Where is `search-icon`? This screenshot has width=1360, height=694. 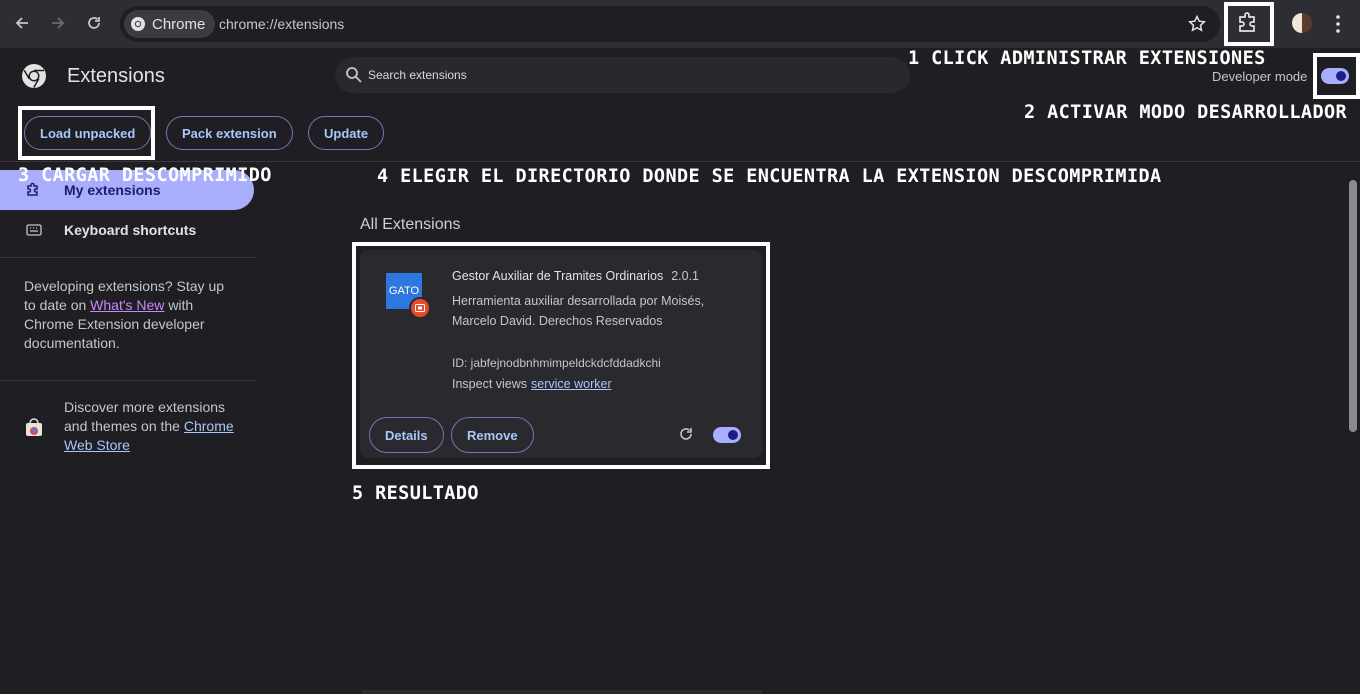
search-icon is located at coordinates (354, 77).